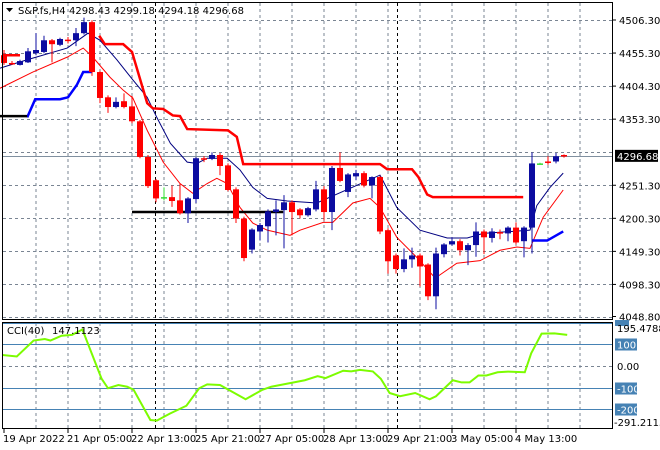 This screenshot has height=450, width=660. Describe the element at coordinates (53, 331) in the screenshot. I see `cci-header: CCI(40) 147.1123` at that location.